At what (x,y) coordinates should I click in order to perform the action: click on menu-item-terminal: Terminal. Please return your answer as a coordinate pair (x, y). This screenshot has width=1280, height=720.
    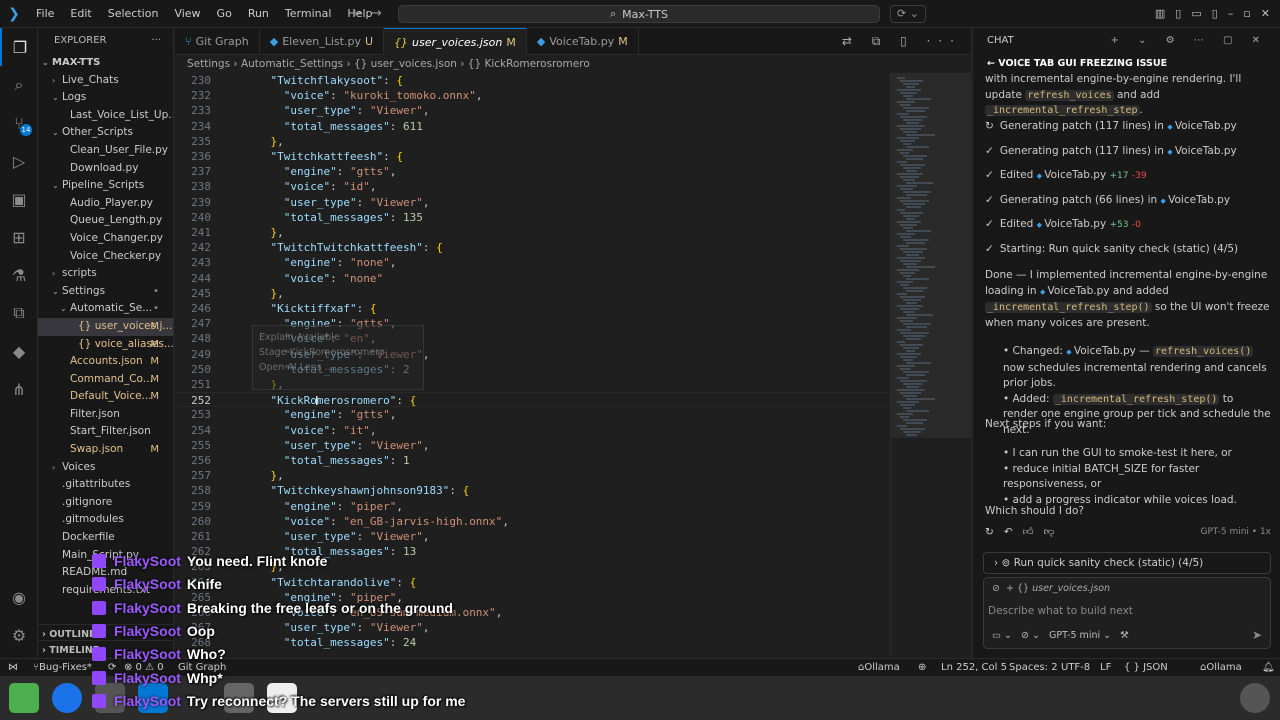
    Looking at the image, I should click on (308, 14).